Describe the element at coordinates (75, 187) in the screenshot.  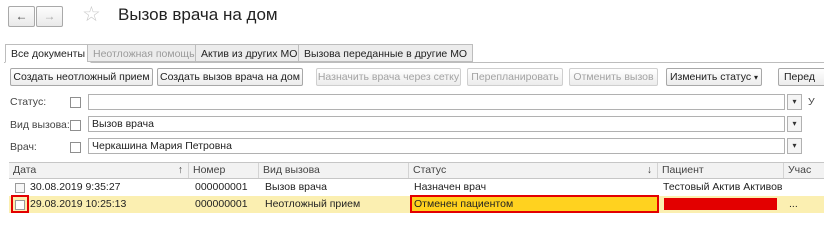
I see `cell-date: 30.08.2019 9:35:27` at that location.